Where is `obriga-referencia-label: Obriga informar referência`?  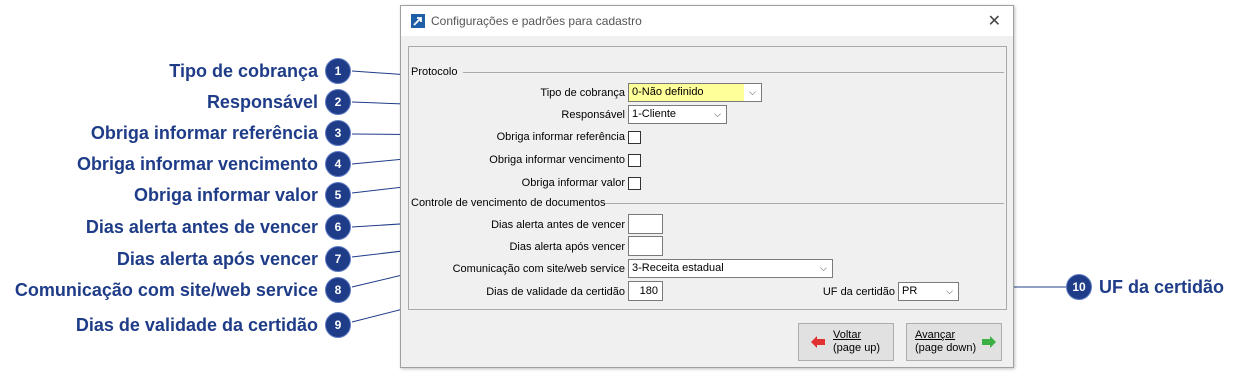 obriga-referencia-label: Obriga informar referência is located at coordinates (560, 137).